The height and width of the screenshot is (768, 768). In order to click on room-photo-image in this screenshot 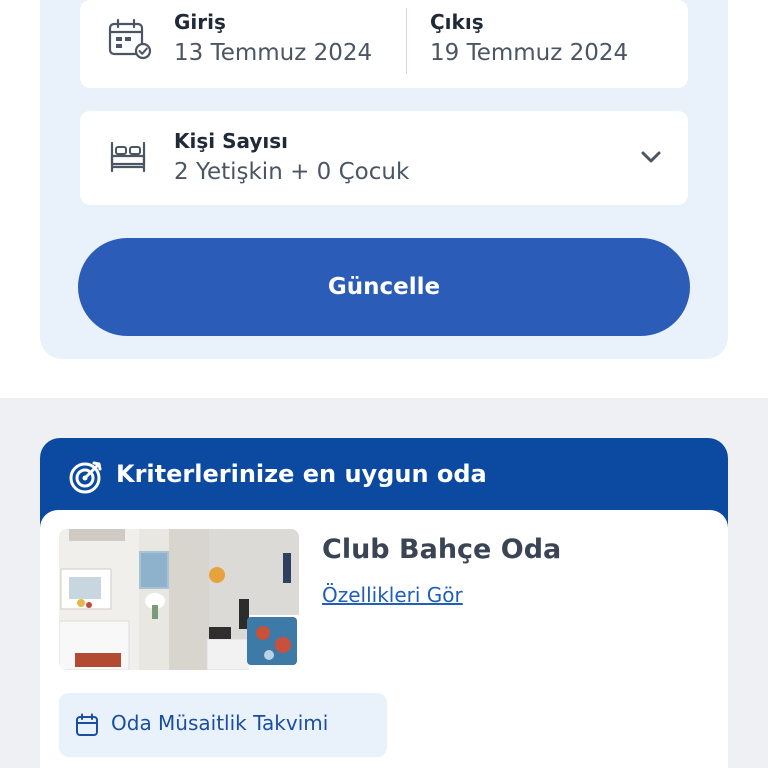, I will do `click(179, 599)`.